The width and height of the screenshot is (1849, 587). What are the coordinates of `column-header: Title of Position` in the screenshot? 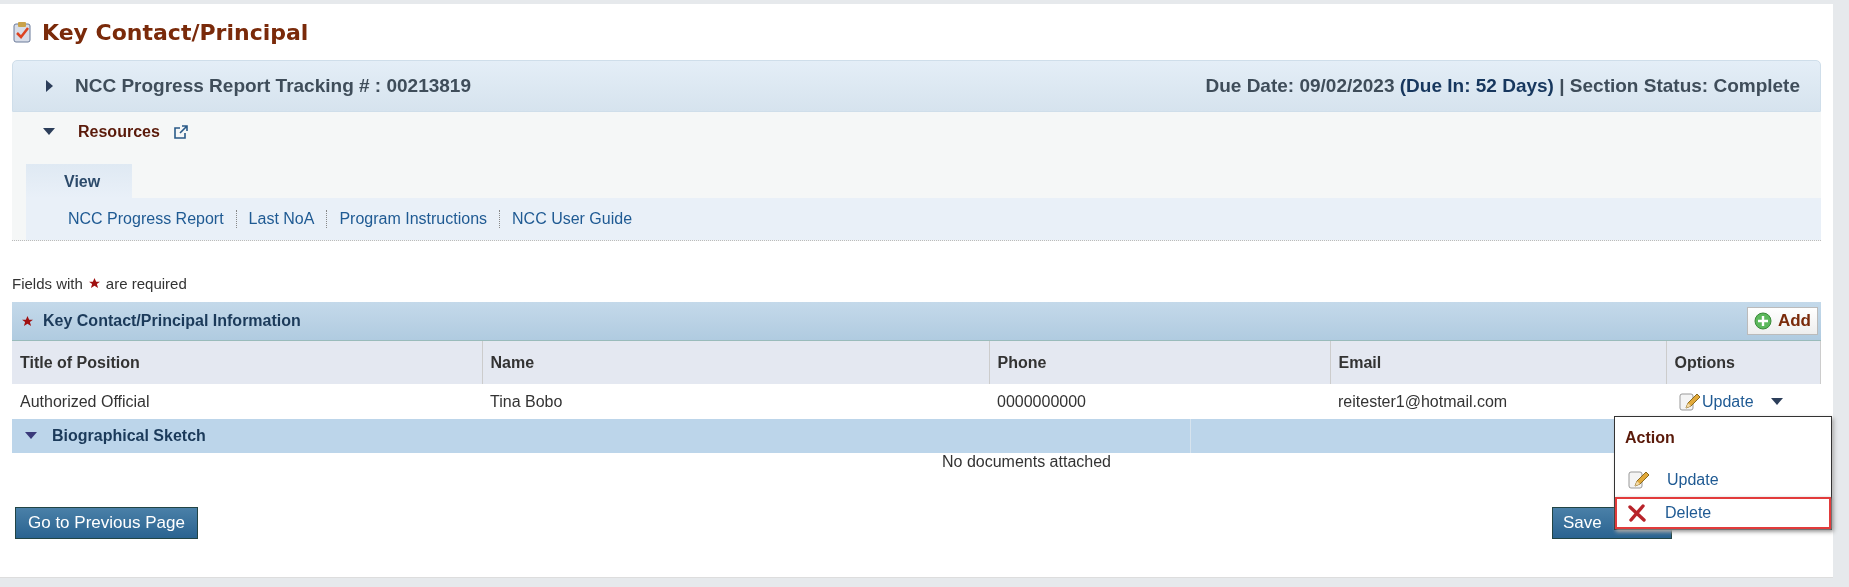 It's located at (247, 362).